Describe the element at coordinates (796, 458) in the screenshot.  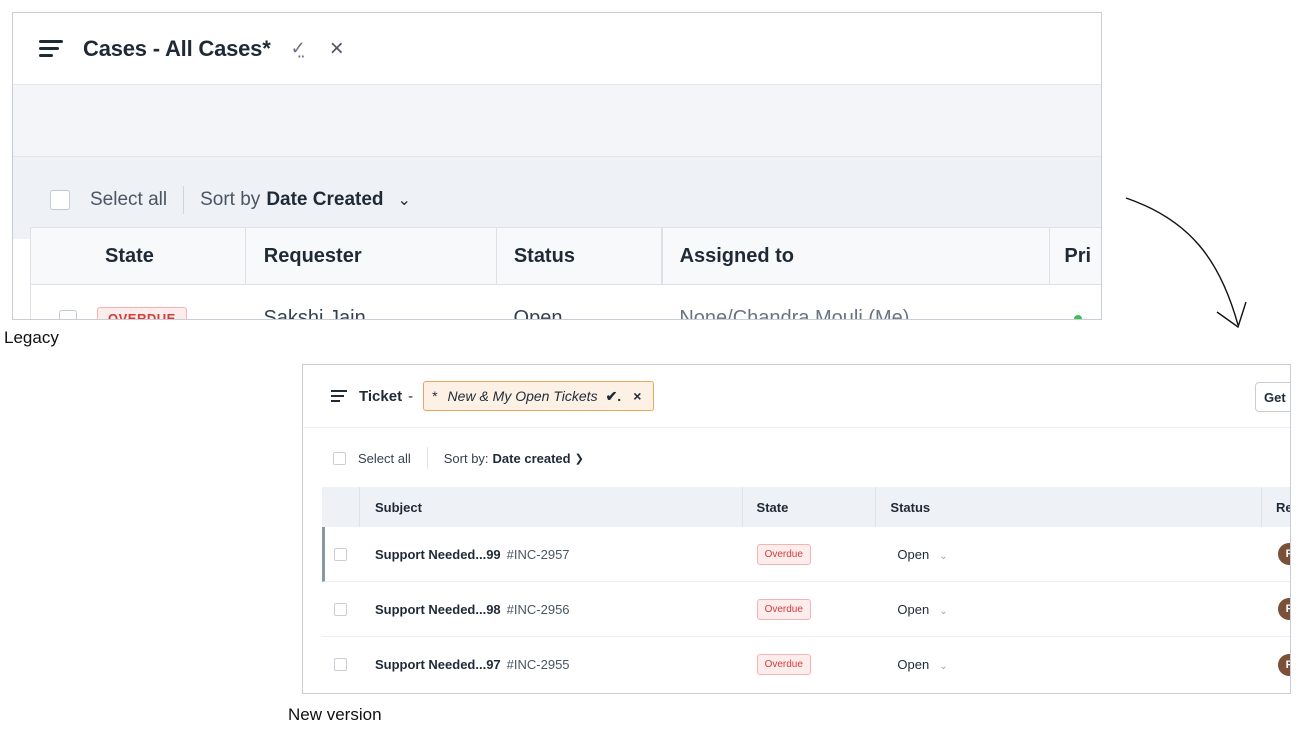
I see `new-list-toolbar: Select all Sort by: Date created ❯` at that location.